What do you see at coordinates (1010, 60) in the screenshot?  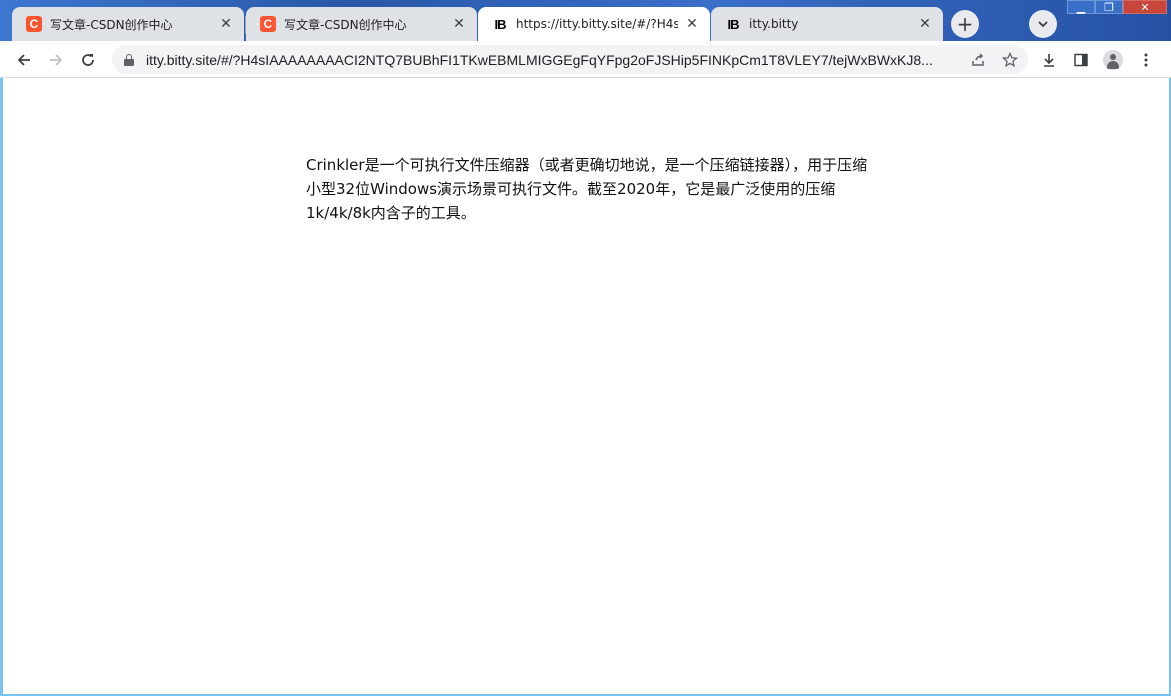 I see `star-icon` at bounding box center [1010, 60].